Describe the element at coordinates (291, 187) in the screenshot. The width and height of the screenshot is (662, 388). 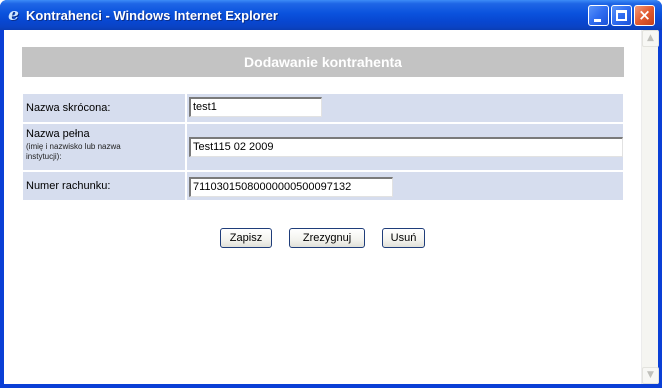
I see `account-number-input: 71103015080000000500097132` at that location.